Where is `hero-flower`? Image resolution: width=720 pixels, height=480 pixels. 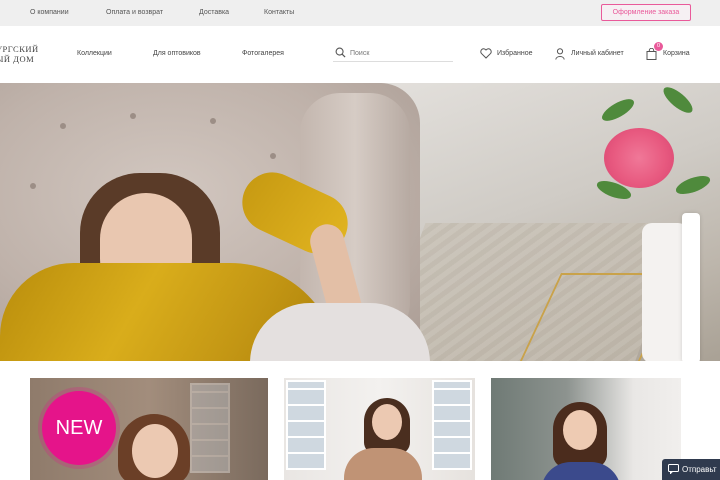
hero-flower is located at coordinates (639, 158).